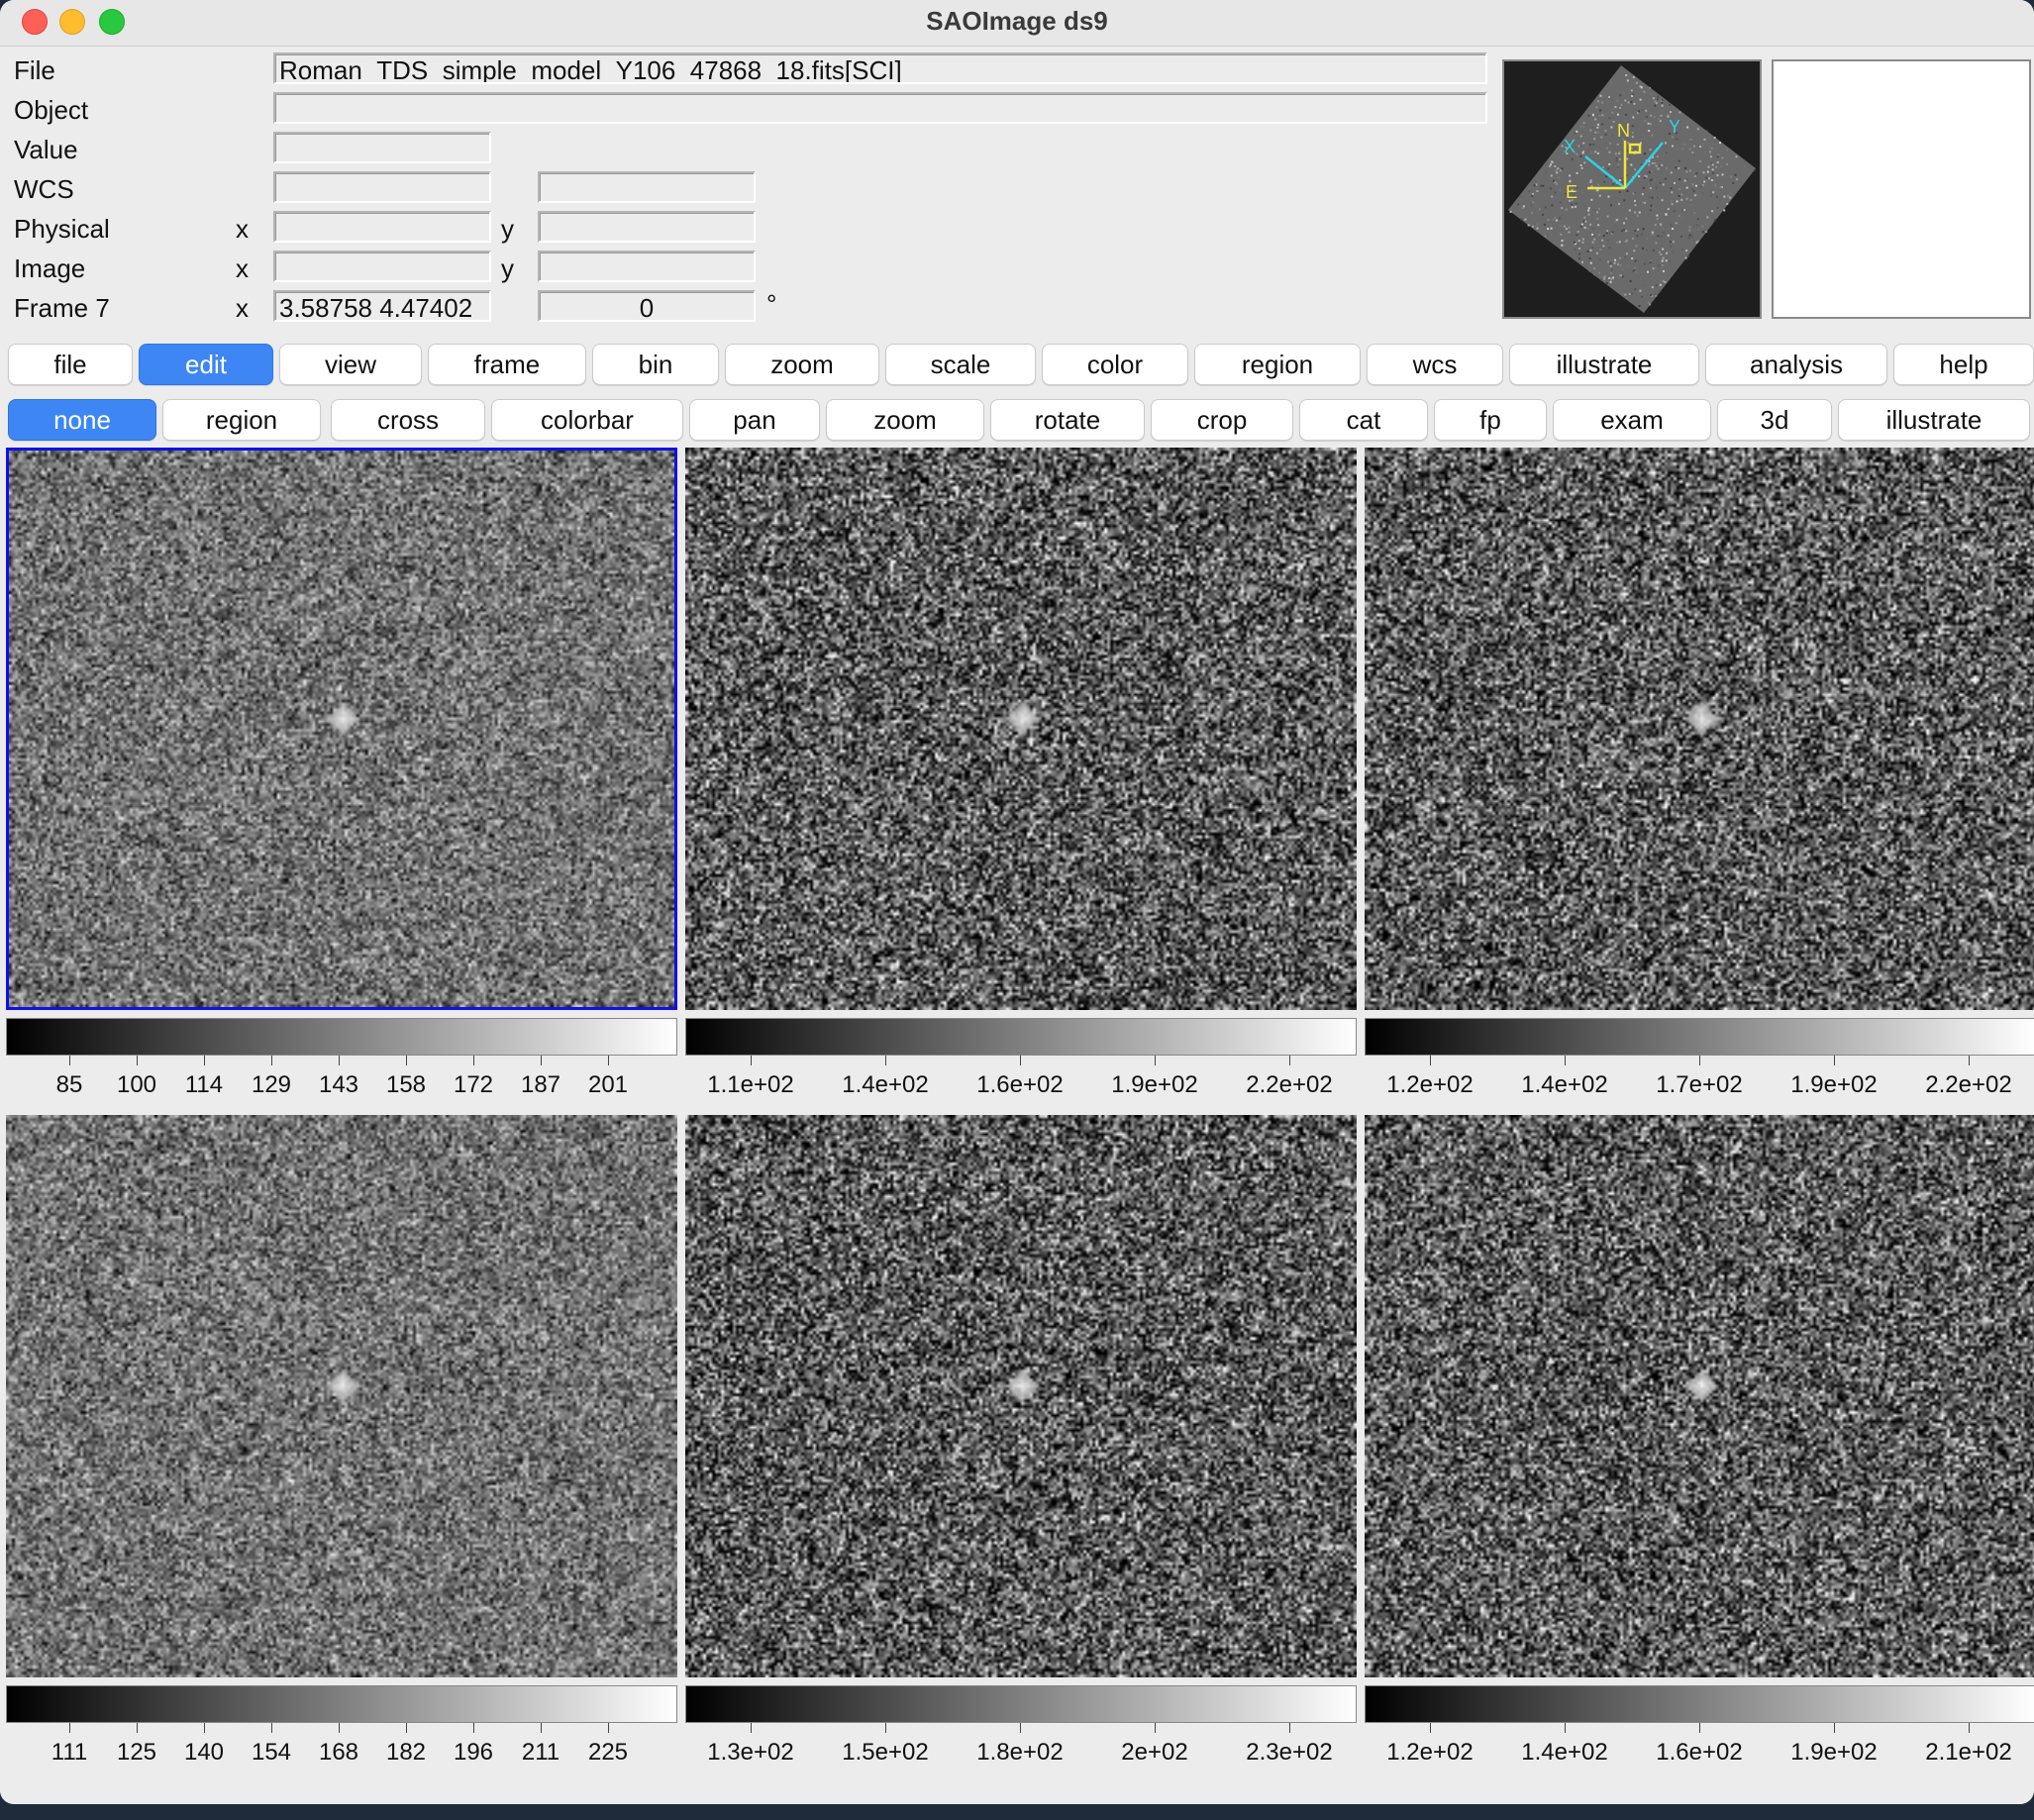  I want to click on physical-x-field, so click(382, 227).